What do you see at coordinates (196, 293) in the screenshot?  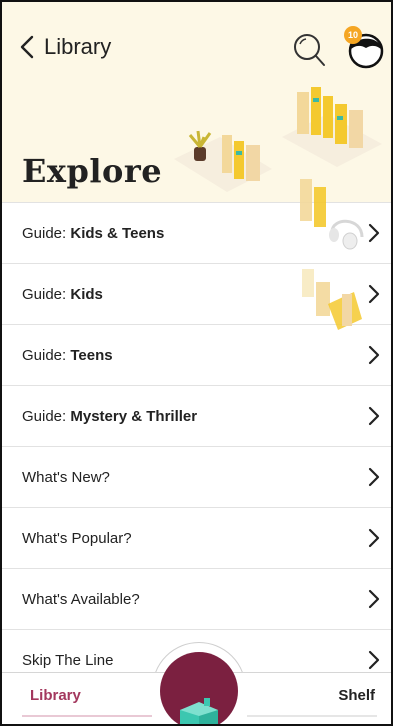 I see `list-item-guide-kids: Guide: Kids` at bounding box center [196, 293].